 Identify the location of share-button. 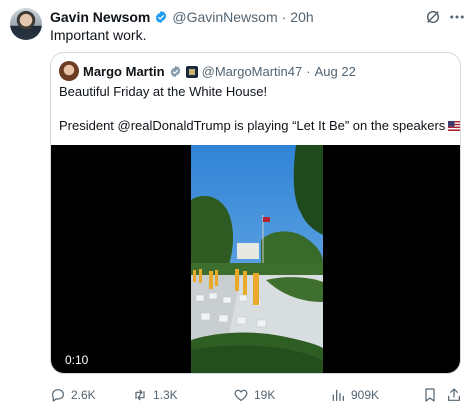
(454, 395).